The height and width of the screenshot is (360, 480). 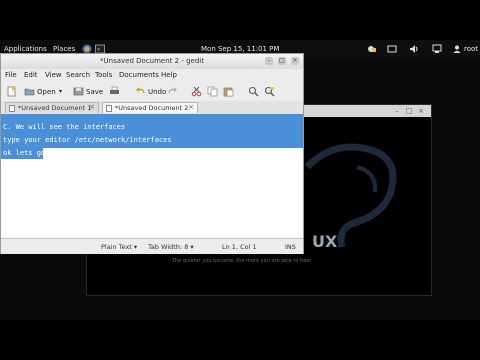 What do you see at coordinates (139, 75) in the screenshot?
I see `menu-documents: Documents` at bounding box center [139, 75].